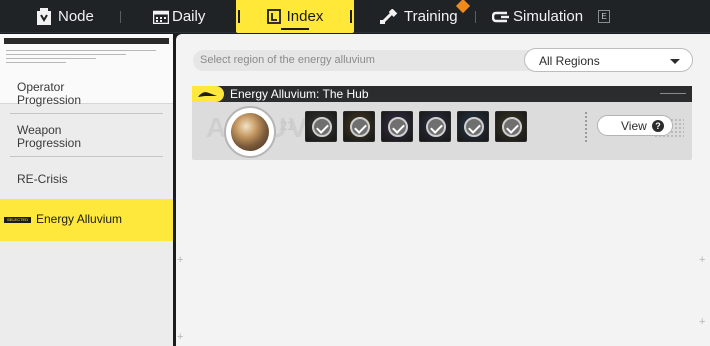 The width and height of the screenshot is (710, 346). I want to click on sidebar-item-label: Weapon Progression, so click(49, 136).